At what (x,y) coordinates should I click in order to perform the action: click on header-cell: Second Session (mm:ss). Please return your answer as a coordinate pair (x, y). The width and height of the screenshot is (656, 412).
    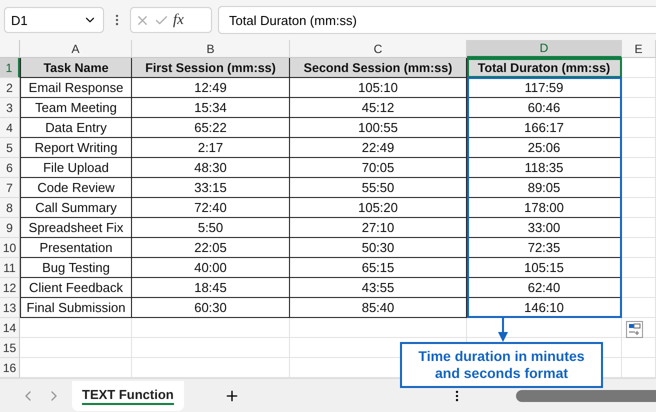
    Looking at the image, I should click on (378, 68).